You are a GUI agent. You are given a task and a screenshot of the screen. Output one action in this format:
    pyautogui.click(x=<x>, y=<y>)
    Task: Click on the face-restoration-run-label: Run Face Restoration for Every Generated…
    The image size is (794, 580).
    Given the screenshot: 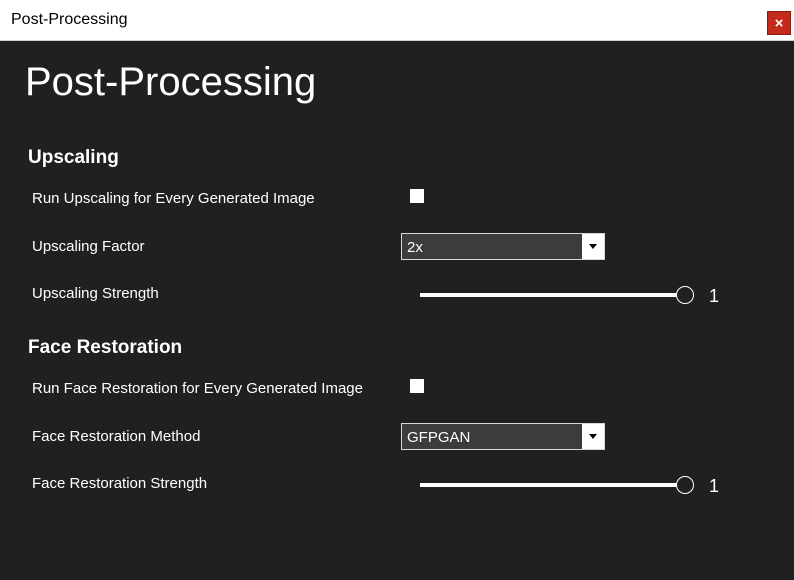 What is the action you would take?
    pyautogui.click(x=197, y=388)
    